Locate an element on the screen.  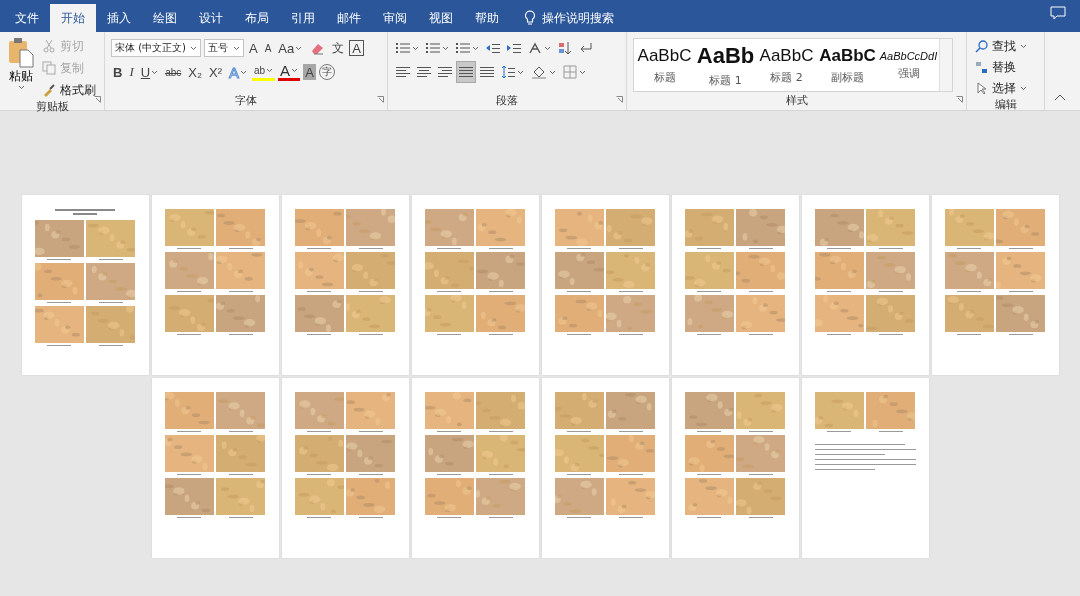
ribbon-tab: 绘图 is located at coordinates (165, 18).